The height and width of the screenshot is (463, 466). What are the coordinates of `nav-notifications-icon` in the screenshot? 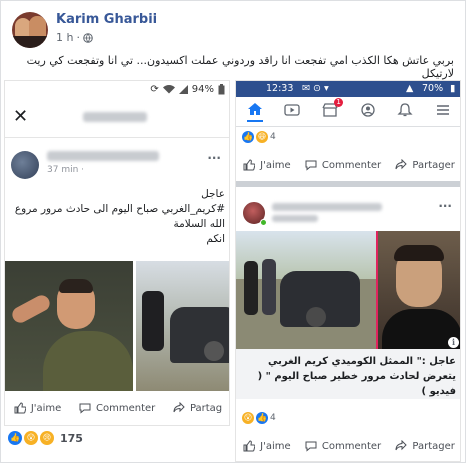 It's located at (405, 111).